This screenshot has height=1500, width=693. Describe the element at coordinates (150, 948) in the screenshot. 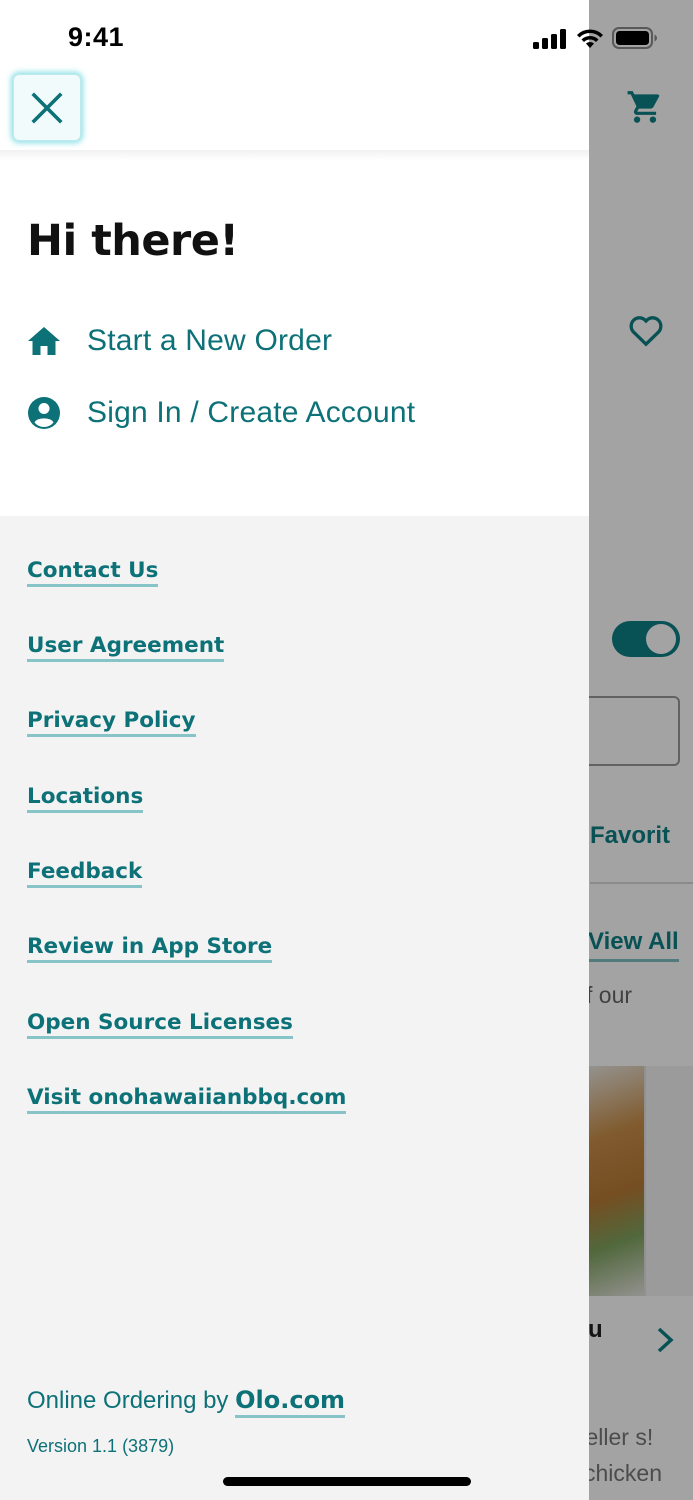

I see `review-app-store-link: Review in App Store` at that location.